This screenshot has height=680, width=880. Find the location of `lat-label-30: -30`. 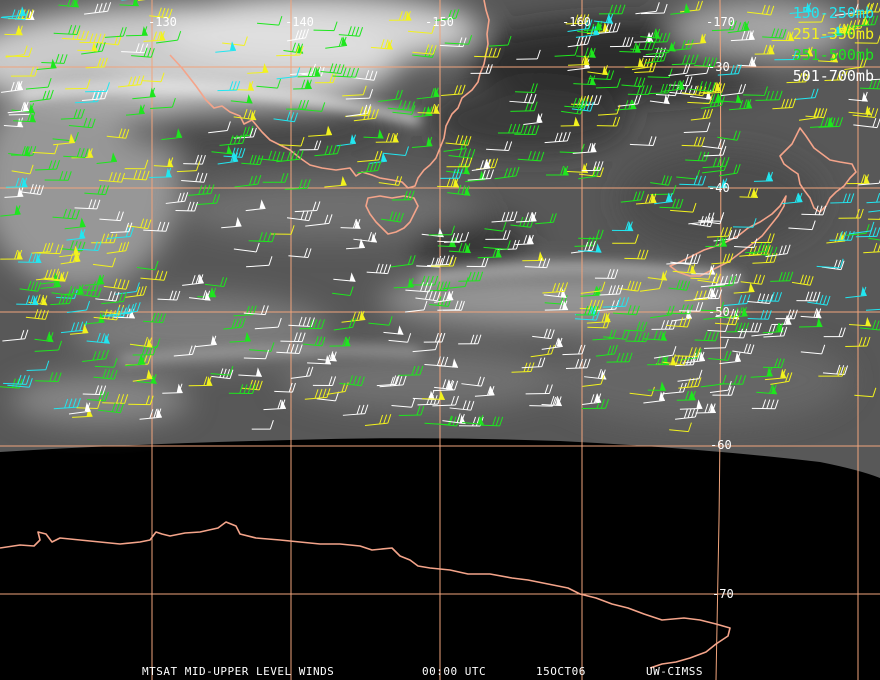

lat-label-30: -30 is located at coordinates (719, 67).